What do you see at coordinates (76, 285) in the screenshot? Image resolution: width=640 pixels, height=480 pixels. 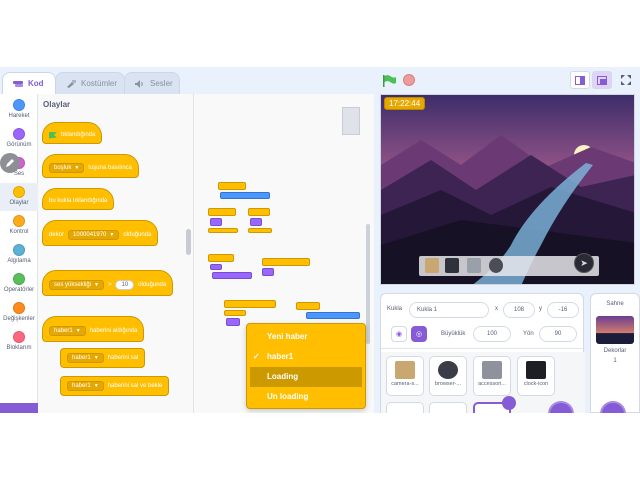 I see `loudness-select: ses yüksekliği ▼` at bounding box center [76, 285].